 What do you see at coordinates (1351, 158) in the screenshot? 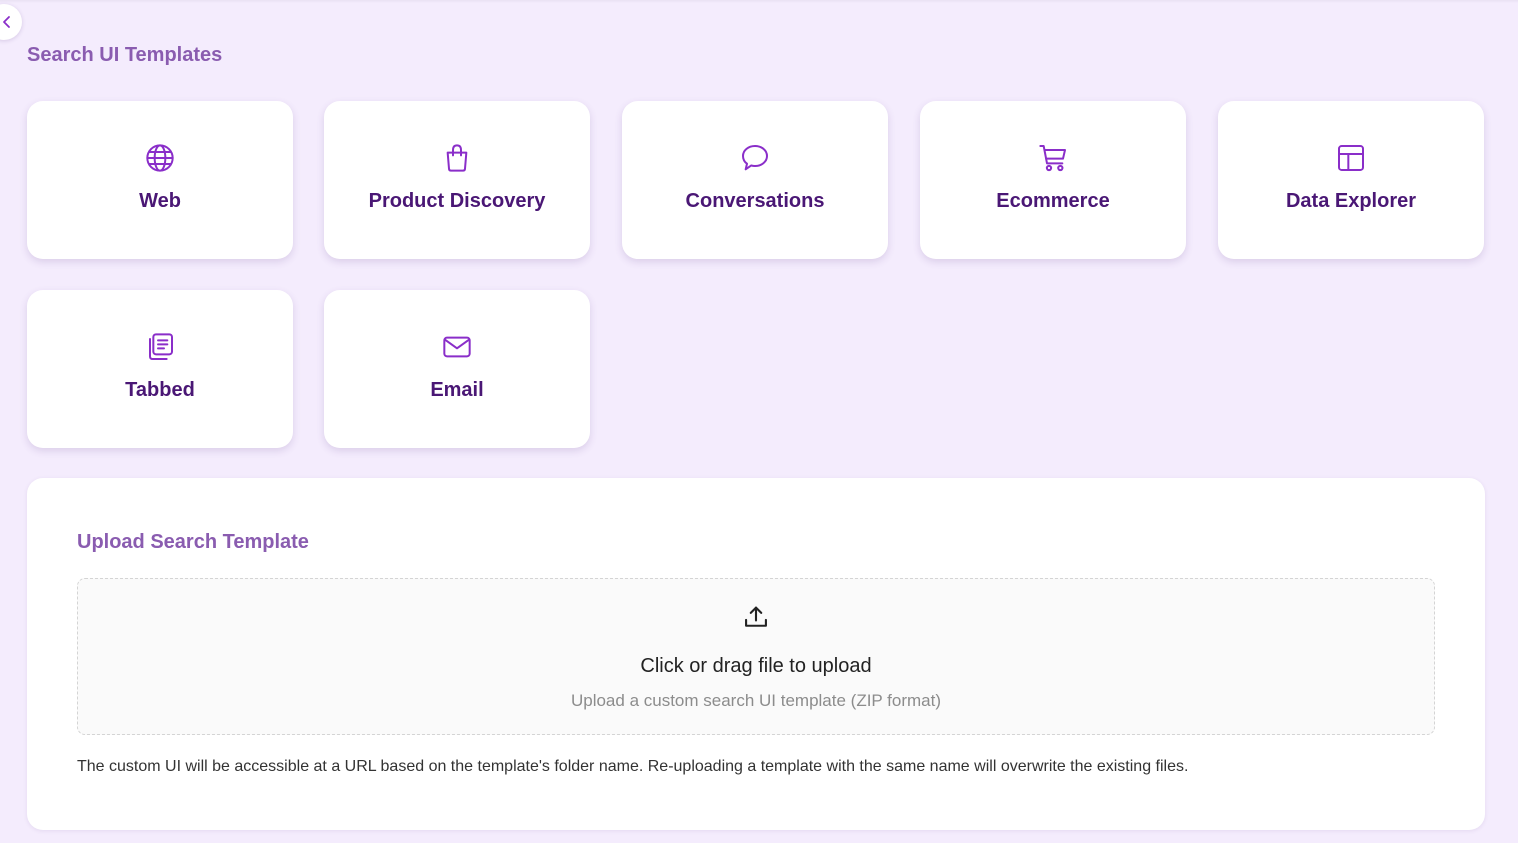
I see `table-grid-icon` at bounding box center [1351, 158].